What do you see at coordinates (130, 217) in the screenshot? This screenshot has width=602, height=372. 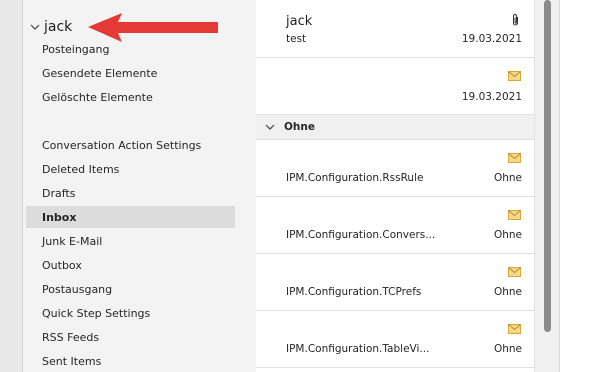 I see `folder-inbox: Inbox` at bounding box center [130, 217].